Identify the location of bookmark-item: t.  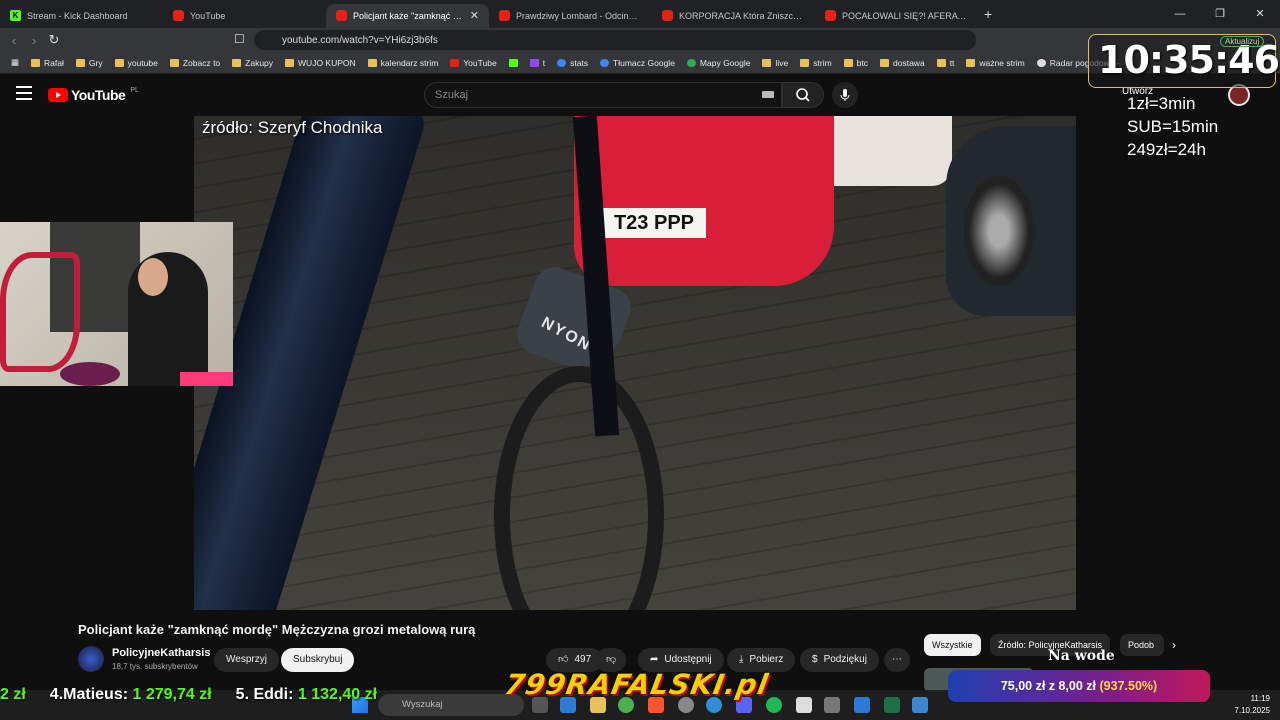
(537, 63).